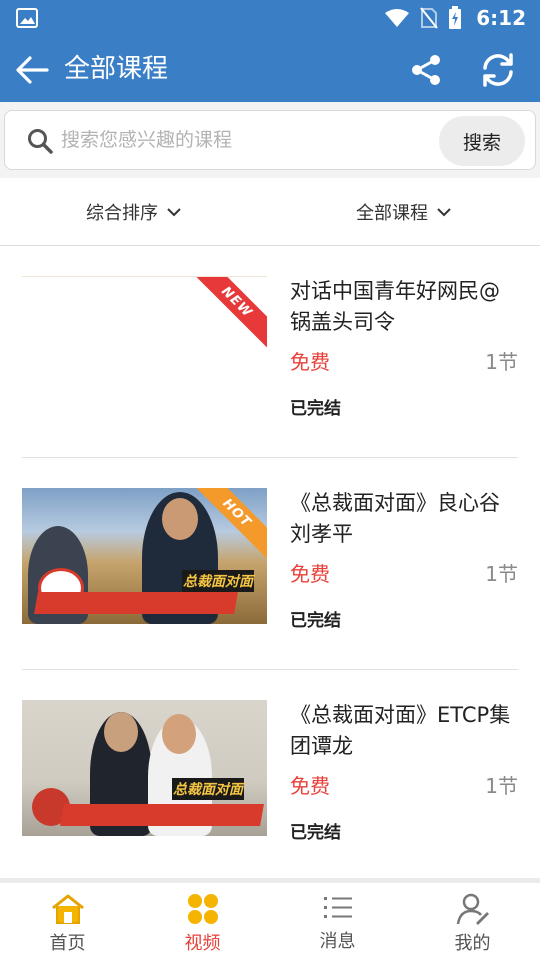 Image resolution: width=540 pixels, height=960 pixels. What do you see at coordinates (27, 18) in the screenshot?
I see `photo-icon` at bounding box center [27, 18].